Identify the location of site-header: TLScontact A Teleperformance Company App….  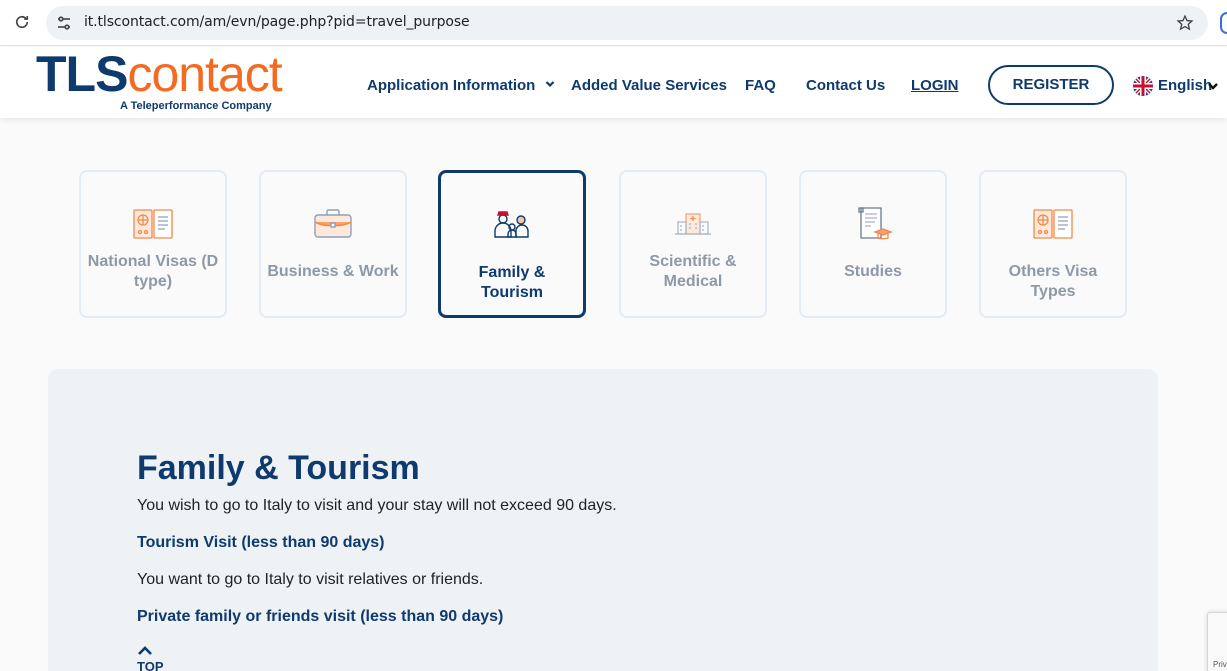
(613, 82).